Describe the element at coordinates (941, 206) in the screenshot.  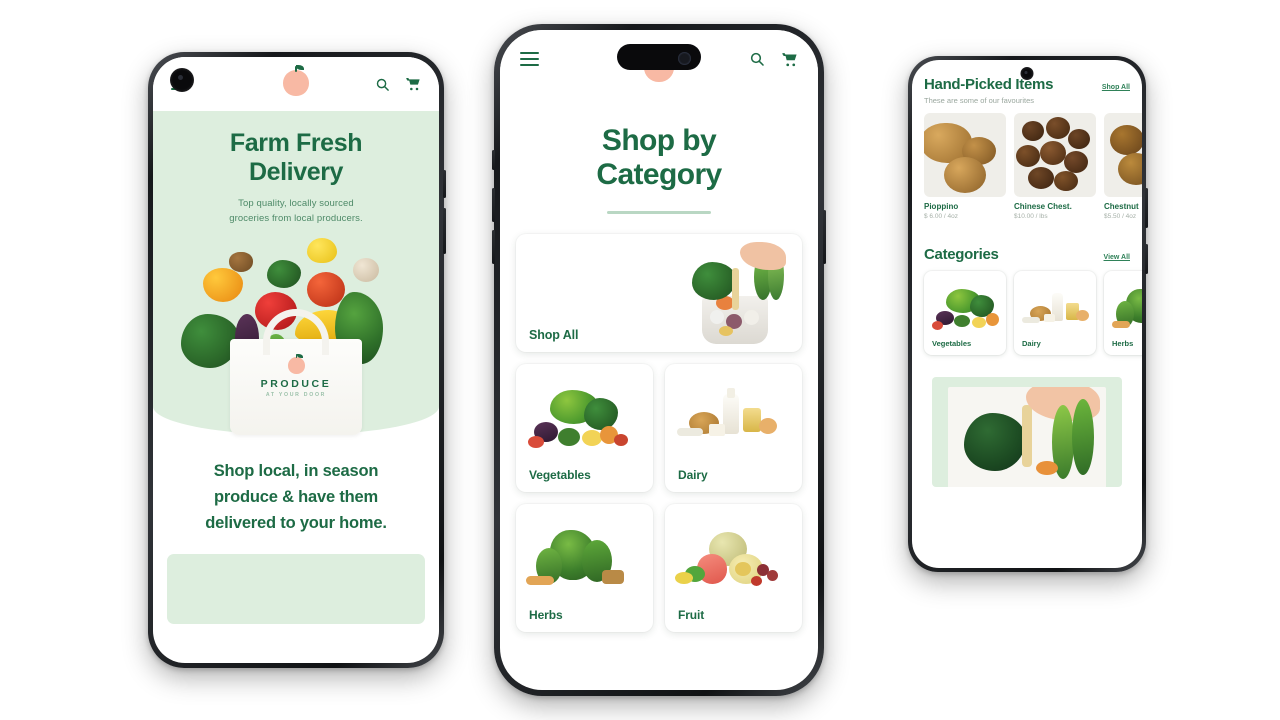
I see `product-name: Pioppino` at that location.